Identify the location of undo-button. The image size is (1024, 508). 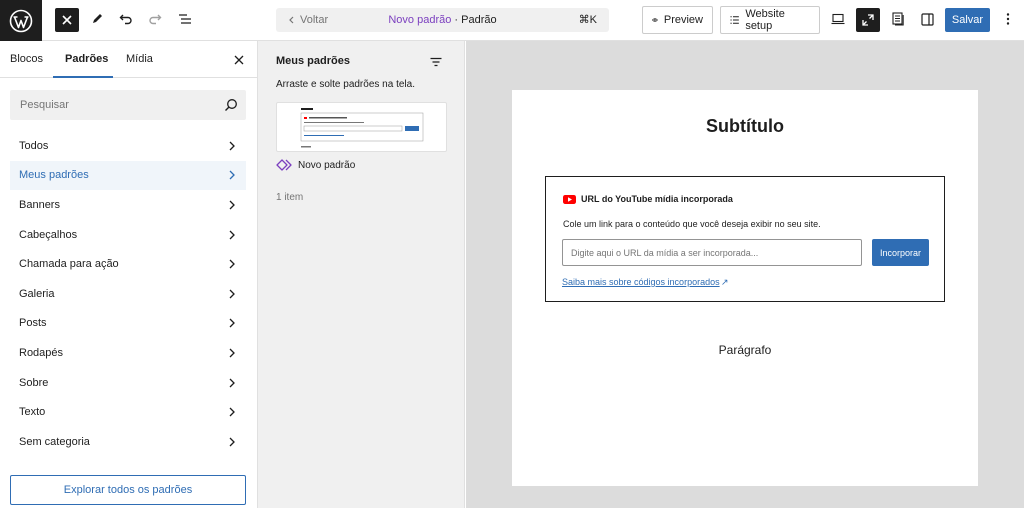
(126, 19).